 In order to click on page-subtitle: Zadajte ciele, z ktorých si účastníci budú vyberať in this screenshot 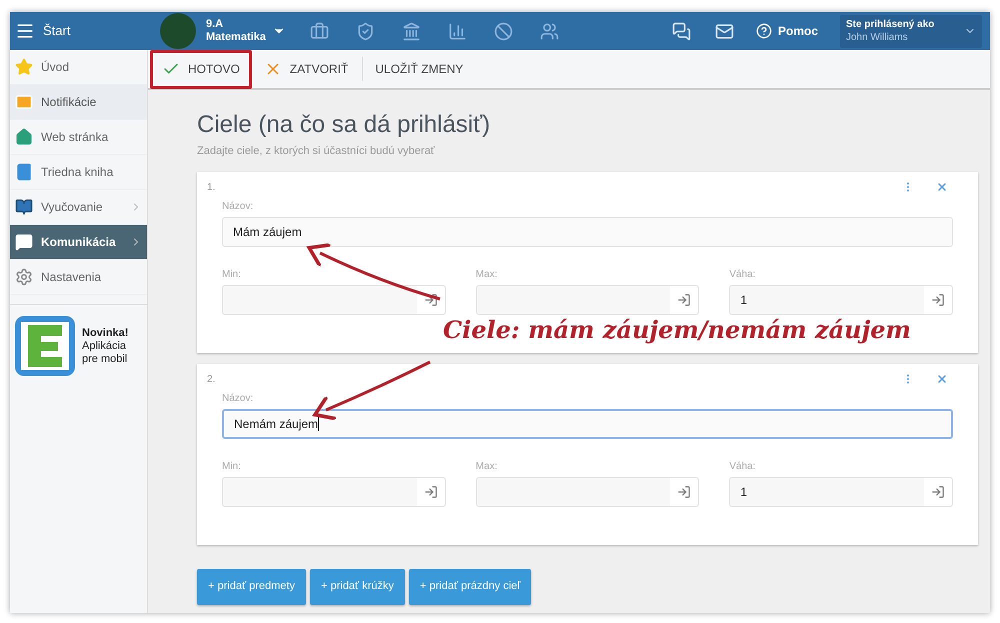, I will do `click(316, 151)`.